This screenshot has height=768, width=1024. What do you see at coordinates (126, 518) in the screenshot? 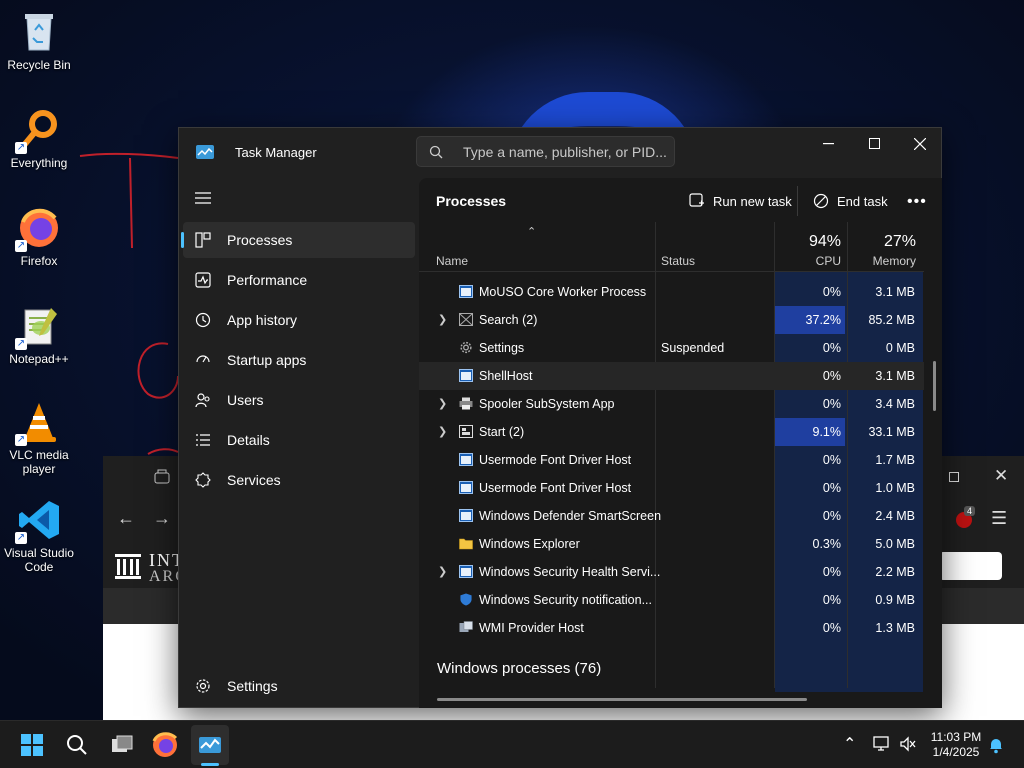
I see `back-arrow-icon: ←` at bounding box center [126, 518].